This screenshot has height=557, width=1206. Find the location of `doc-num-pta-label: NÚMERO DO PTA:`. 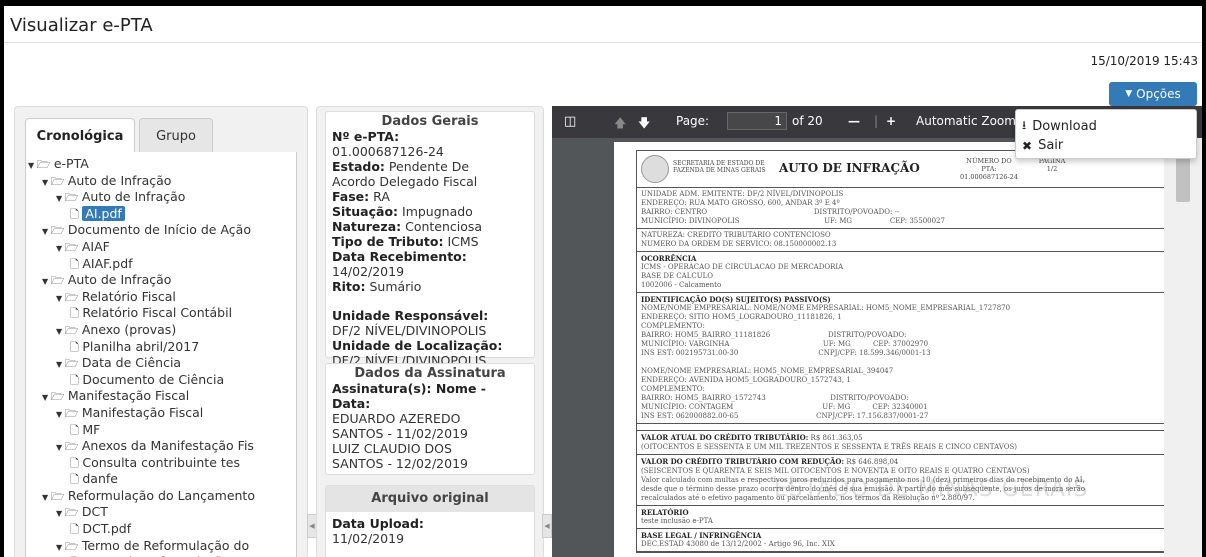

doc-num-pta-label: NÚMERO DO PTA: is located at coordinates (989, 165).